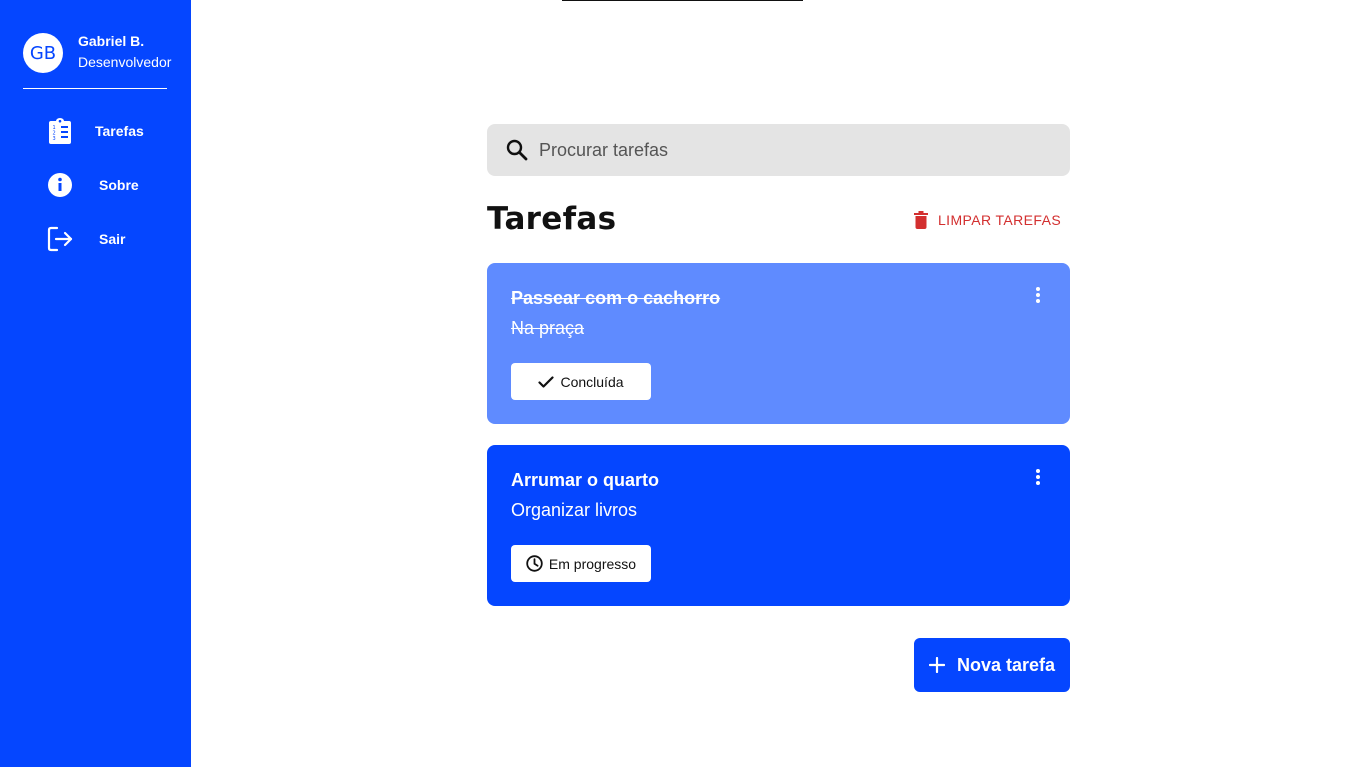 Image resolution: width=1361 pixels, height=767 pixels. What do you see at coordinates (1000, 220) in the screenshot?
I see `clear-tasks-label: LIMPAR TAREFAS` at bounding box center [1000, 220].